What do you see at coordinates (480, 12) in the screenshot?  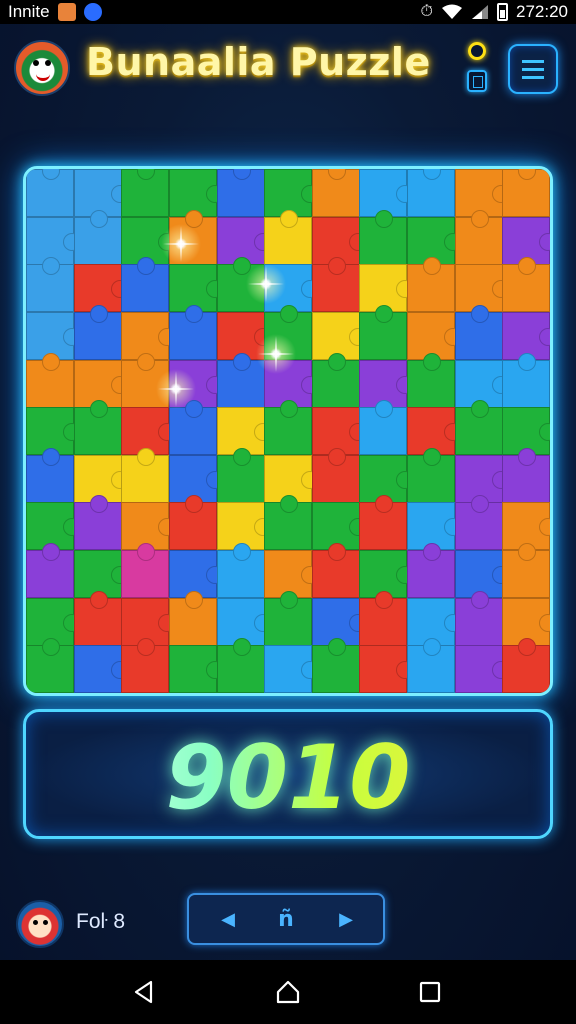 I see `signal-icon` at bounding box center [480, 12].